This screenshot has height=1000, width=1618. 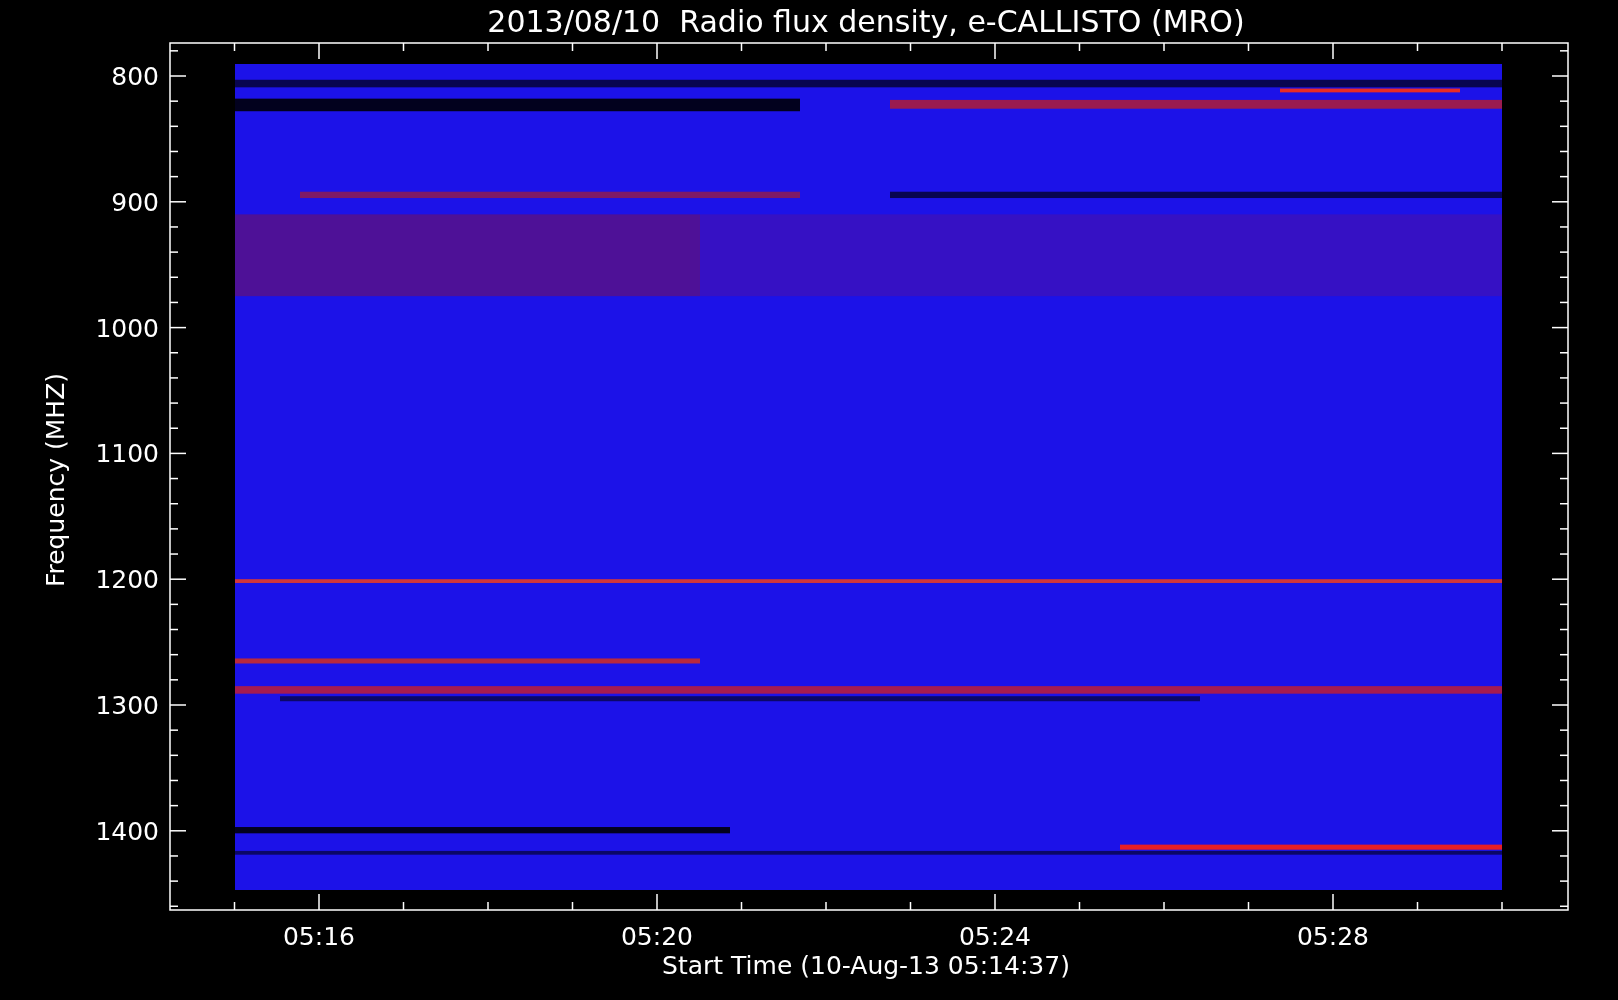 I want to click on tick-label: 05:28, so click(x=1333, y=936).